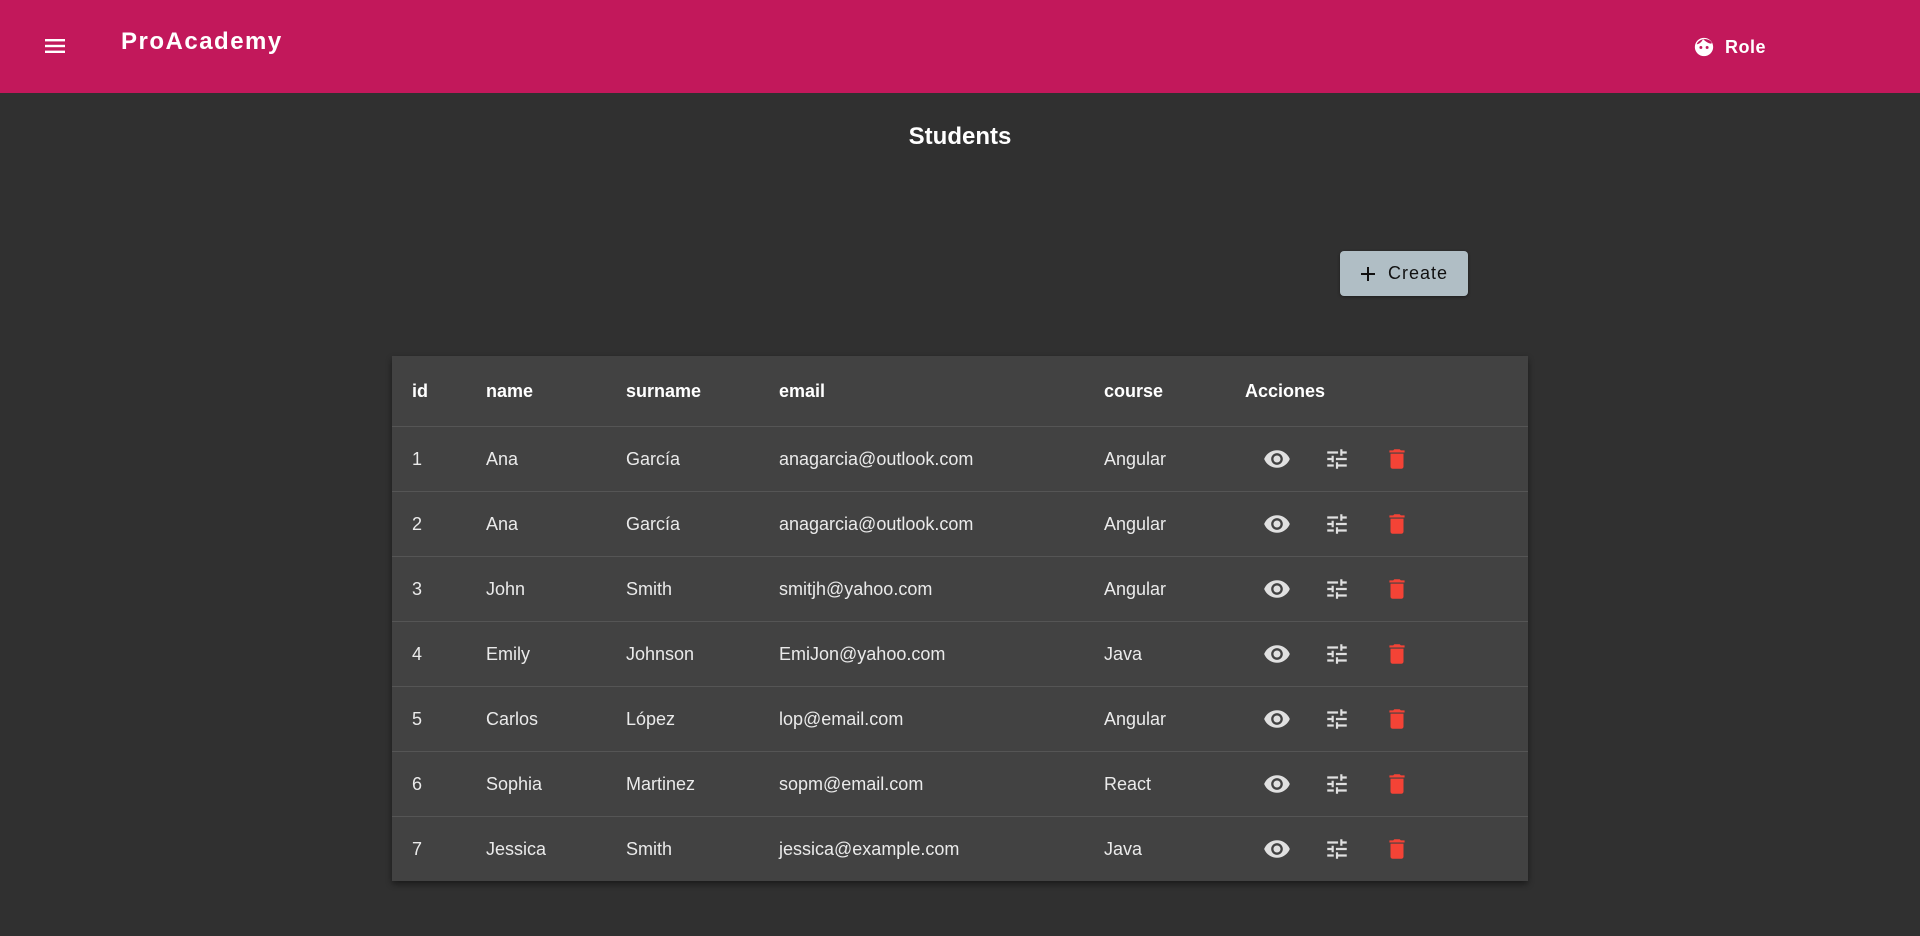 This screenshot has width=1920, height=936. I want to click on column-header-surname: surname, so click(664, 390).